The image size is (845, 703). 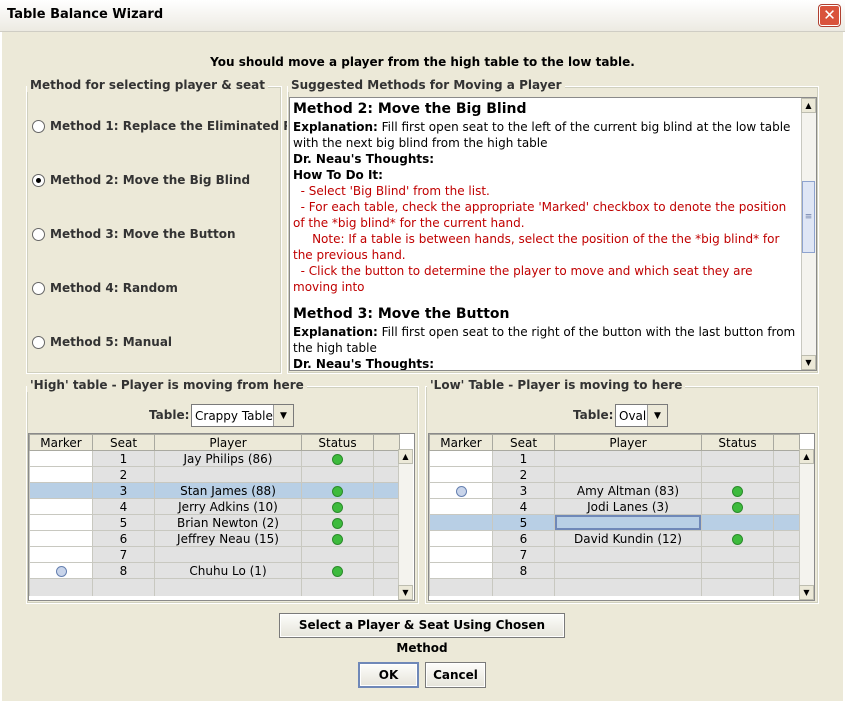 What do you see at coordinates (388, 675) in the screenshot?
I see `ok-button: OK` at bounding box center [388, 675].